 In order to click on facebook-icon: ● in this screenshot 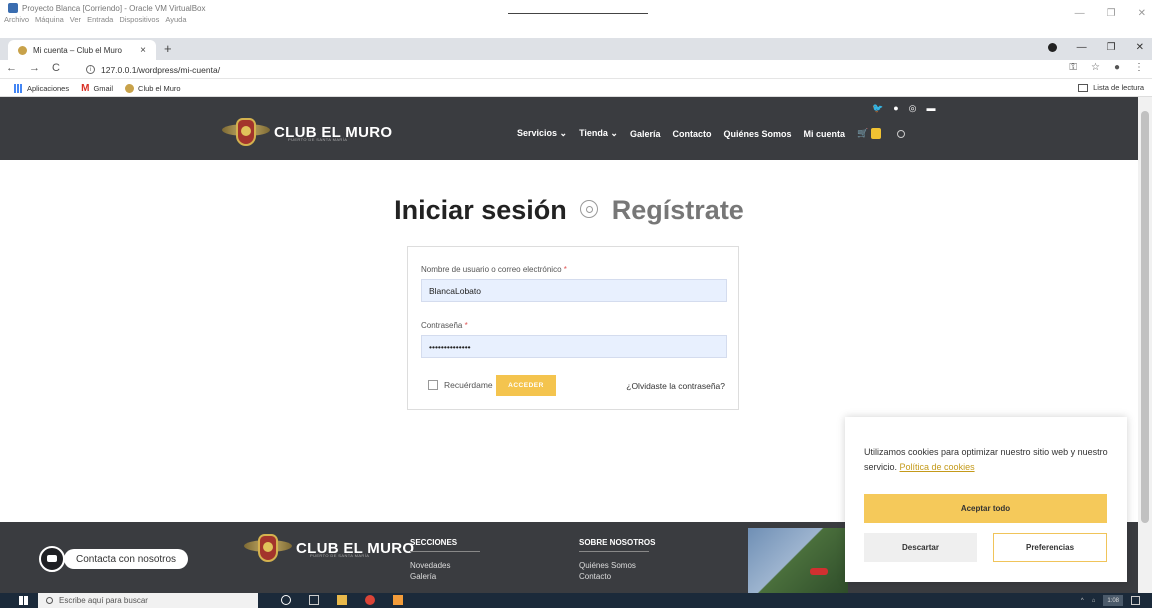, I will do `click(895, 108)`.